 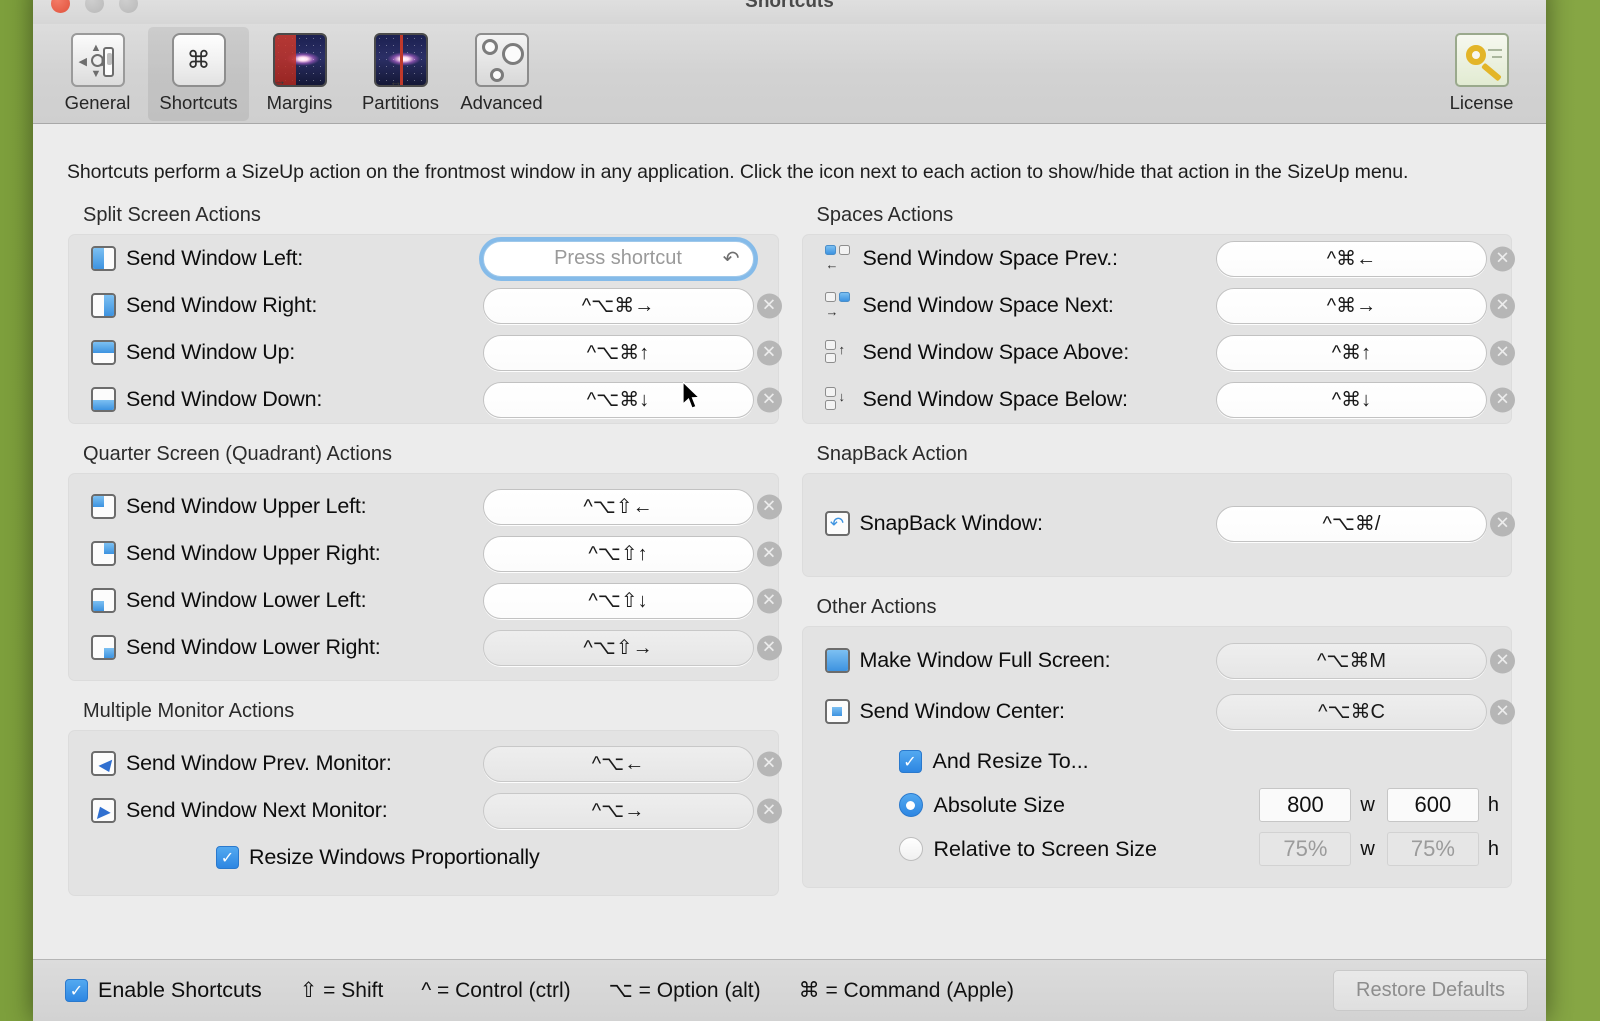 What do you see at coordinates (618, 399) in the screenshot?
I see `shortcut-field-send-window-down: ^⌥⌘↓` at bounding box center [618, 399].